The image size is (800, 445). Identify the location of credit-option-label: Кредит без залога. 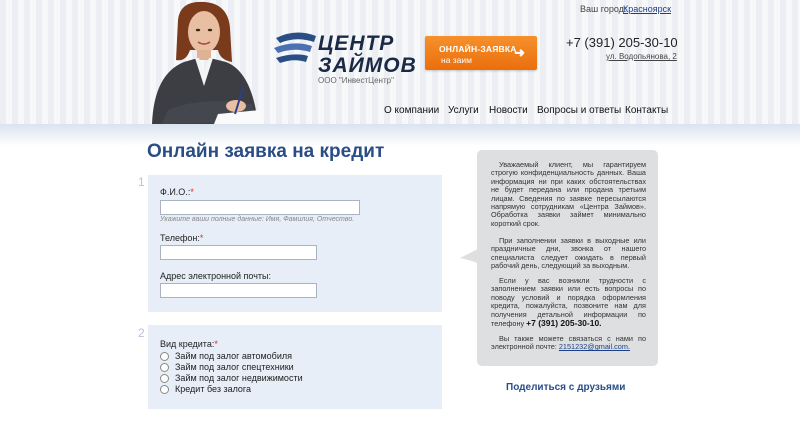
(213, 389).